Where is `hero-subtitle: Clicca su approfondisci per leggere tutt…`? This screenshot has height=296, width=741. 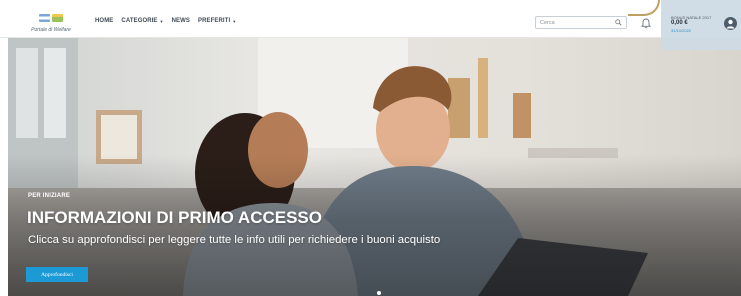 hero-subtitle: Clicca su approfondisci per leggere tutt… is located at coordinates (234, 240).